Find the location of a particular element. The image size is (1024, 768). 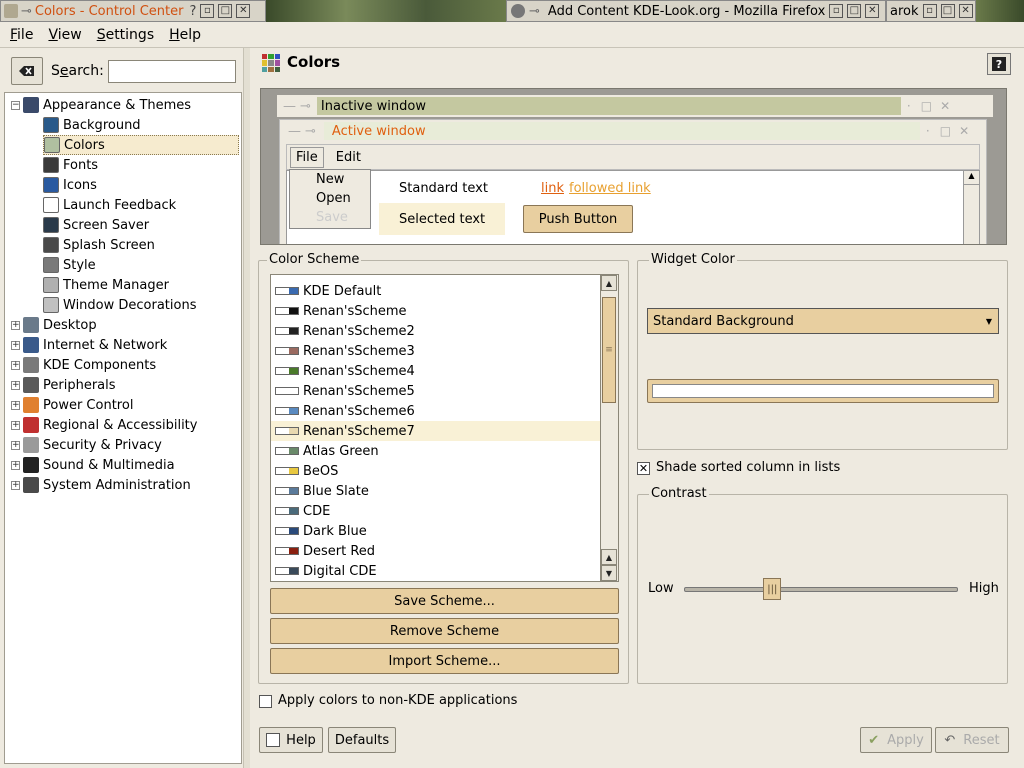

help-button: Help is located at coordinates (291, 740).